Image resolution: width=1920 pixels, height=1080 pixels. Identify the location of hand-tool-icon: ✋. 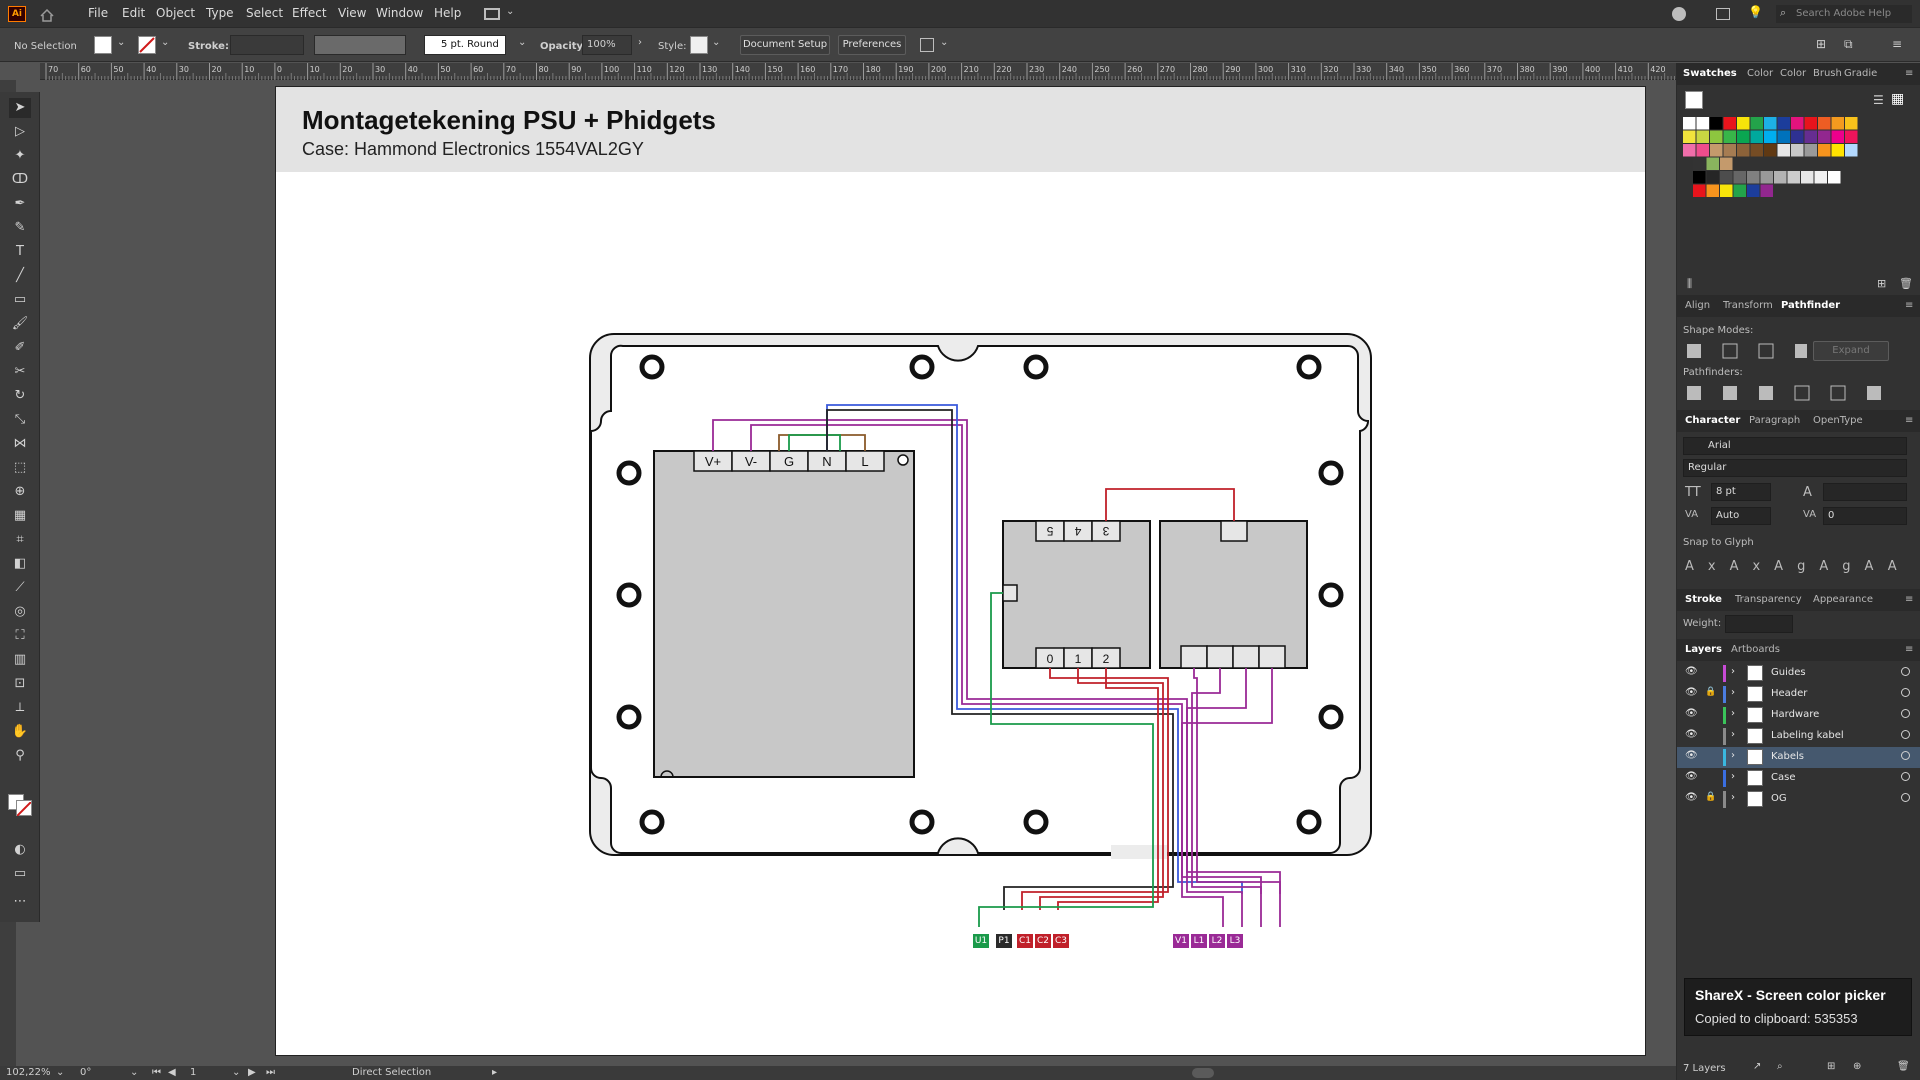
(20, 732).